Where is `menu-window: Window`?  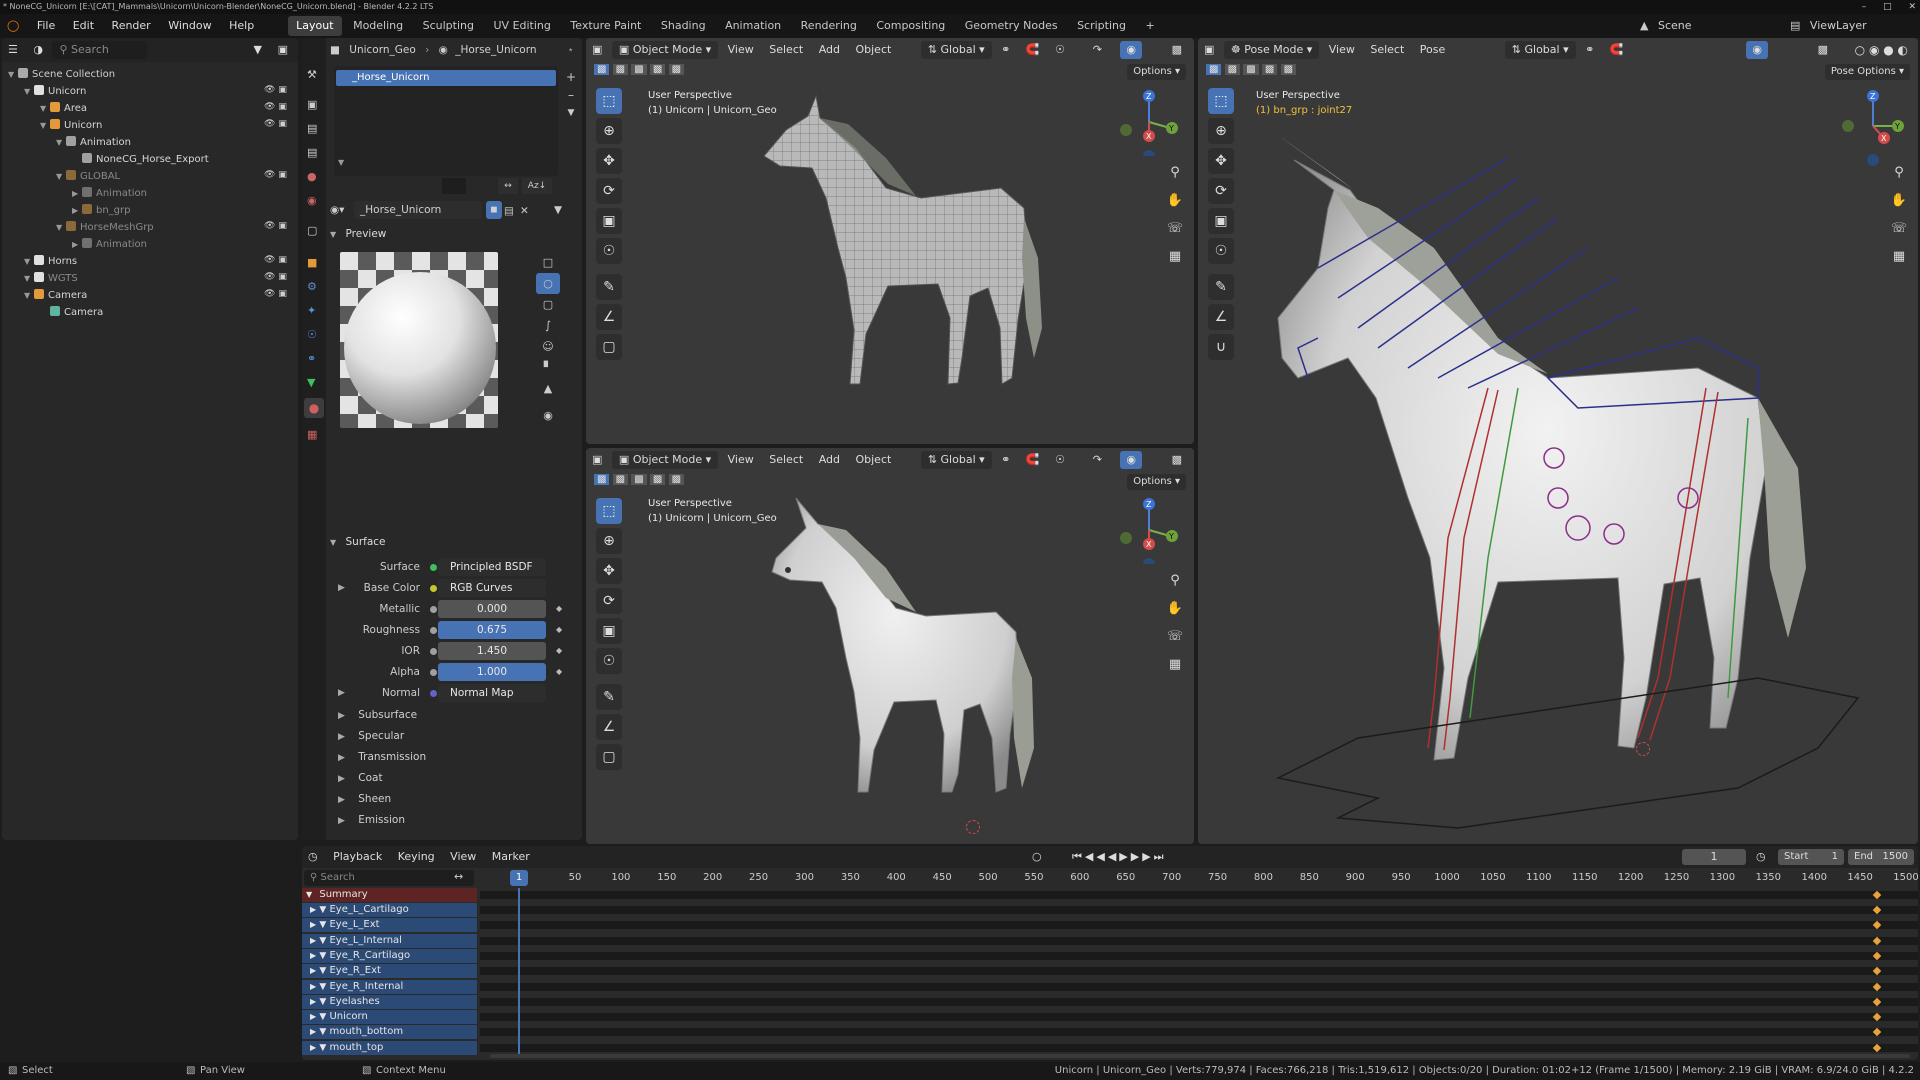 menu-window: Window is located at coordinates (189, 26).